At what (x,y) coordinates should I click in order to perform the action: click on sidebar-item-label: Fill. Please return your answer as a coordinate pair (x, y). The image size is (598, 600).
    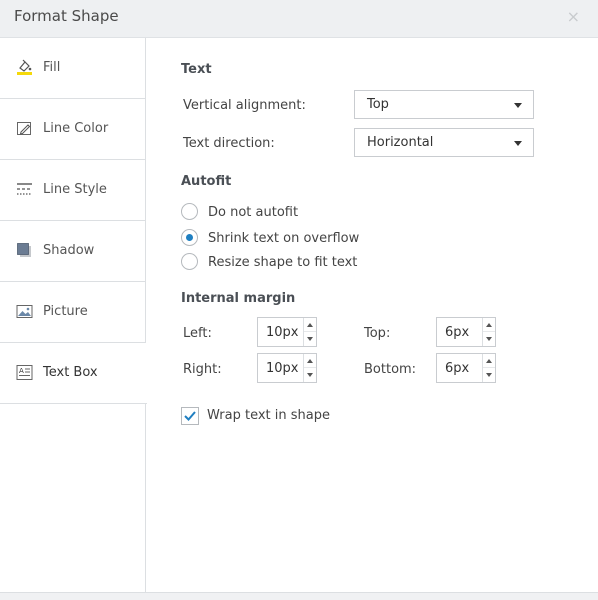
    Looking at the image, I should click on (52, 67).